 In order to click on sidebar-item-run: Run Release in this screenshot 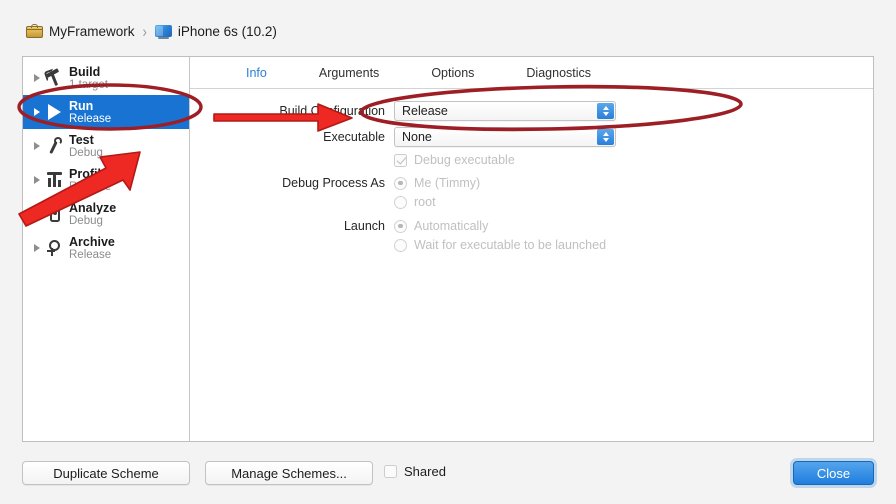, I will do `click(106, 112)`.